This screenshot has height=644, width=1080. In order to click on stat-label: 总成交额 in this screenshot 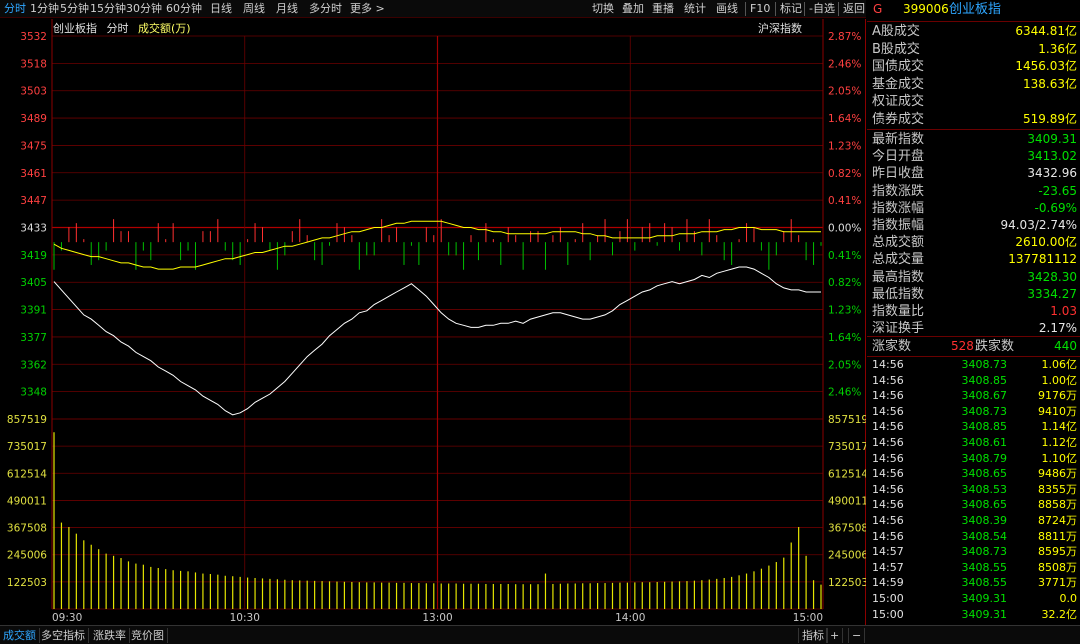, I will do `click(898, 243)`.